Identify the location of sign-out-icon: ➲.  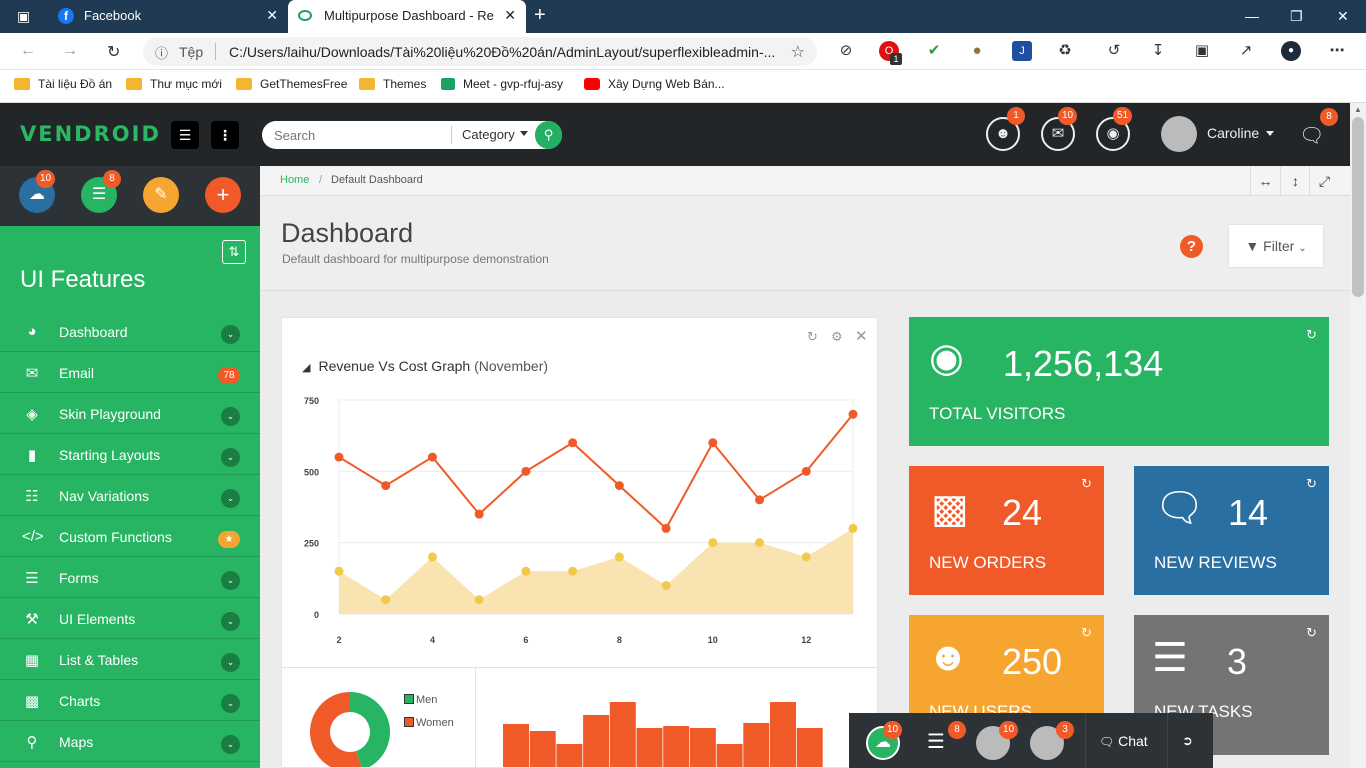
(1187, 741).